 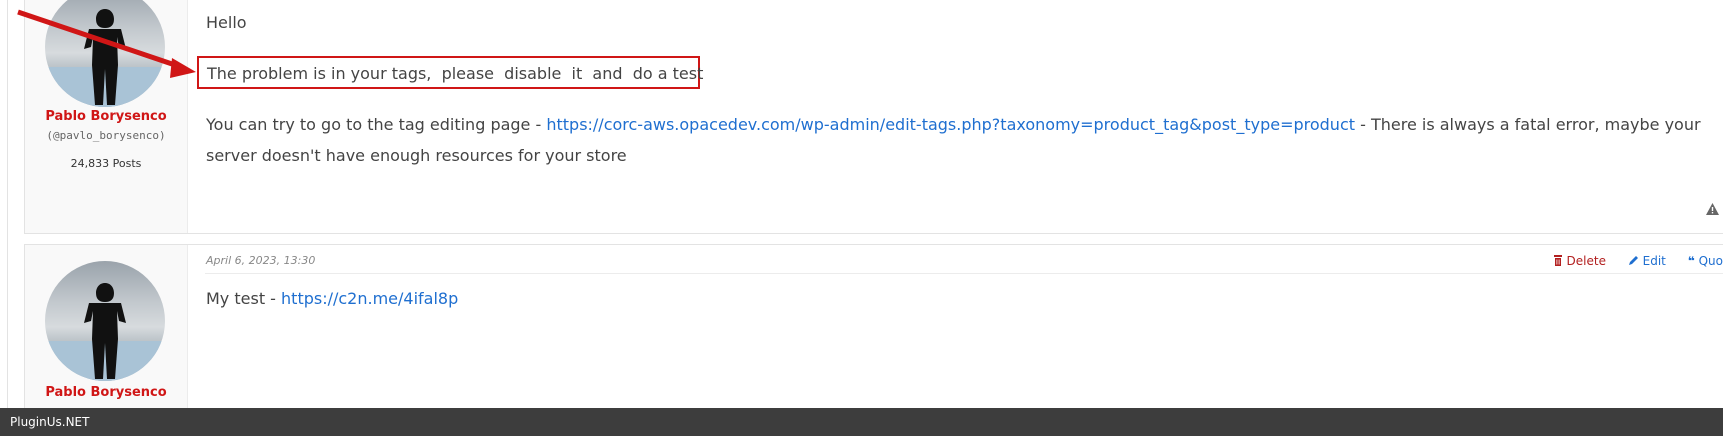 I want to click on author-column: Pablo Borysenco, so click(x=106, y=335).